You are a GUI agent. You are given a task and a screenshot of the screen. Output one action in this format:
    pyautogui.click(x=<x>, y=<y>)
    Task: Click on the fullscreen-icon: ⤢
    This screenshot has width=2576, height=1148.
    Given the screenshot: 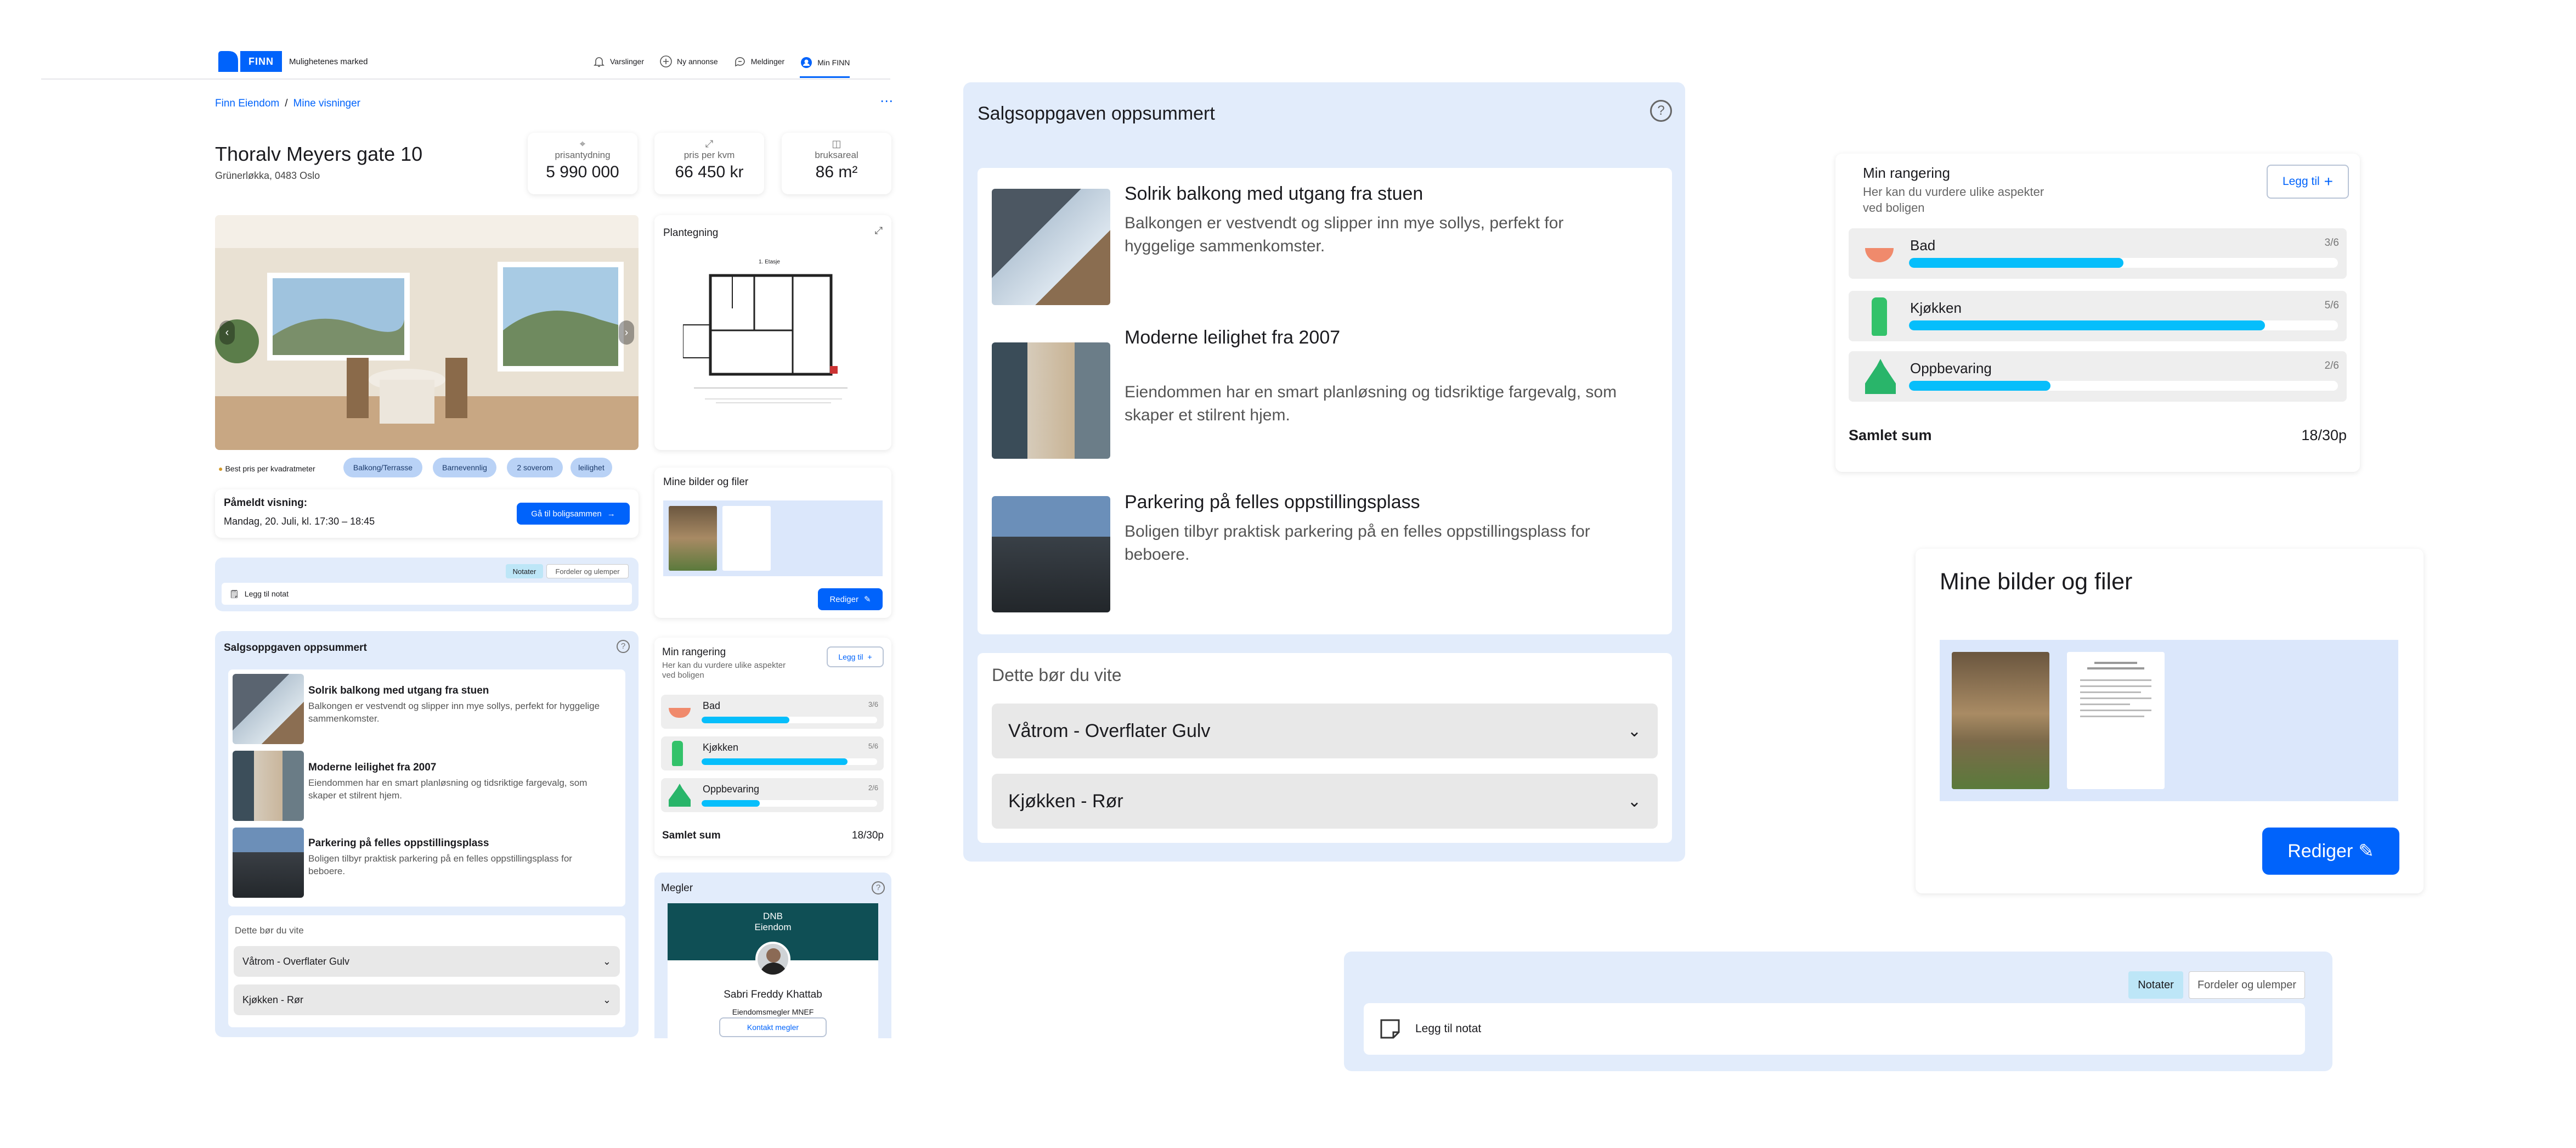 What is the action you would take?
    pyautogui.click(x=879, y=231)
    